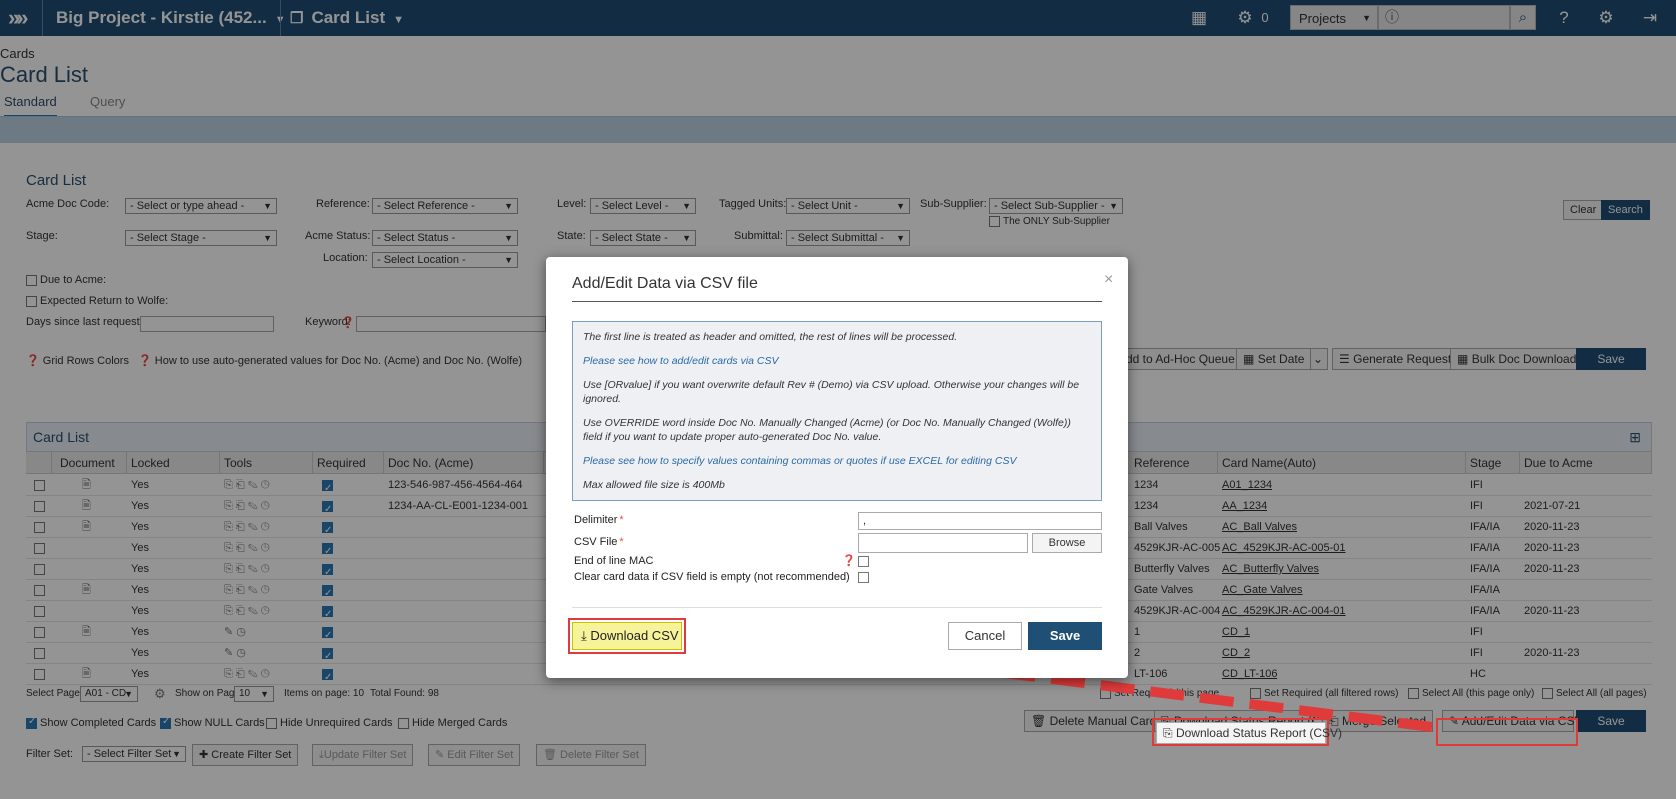 The height and width of the screenshot is (799, 1676). I want to click on modal-title: Add/Edit Data via CSV file, so click(665, 283).